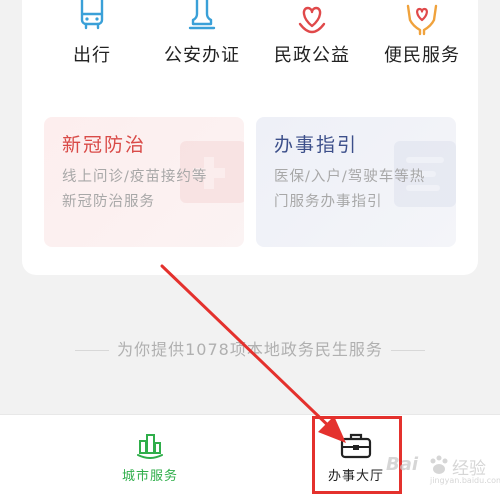  What do you see at coordinates (350, 189) in the screenshot?
I see `card-description: 医保/入户/驾驶车等热门服务办事指引` at bounding box center [350, 189].